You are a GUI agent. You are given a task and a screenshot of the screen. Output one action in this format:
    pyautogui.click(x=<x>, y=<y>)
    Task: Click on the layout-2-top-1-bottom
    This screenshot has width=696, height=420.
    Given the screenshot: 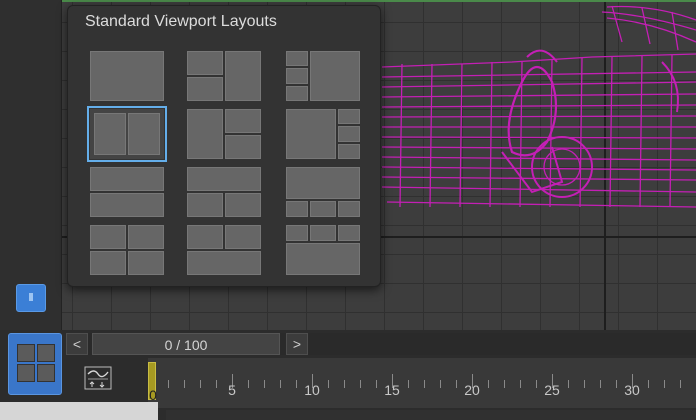 What is the action you would take?
    pyautogui.click(x=224, y=250)
    